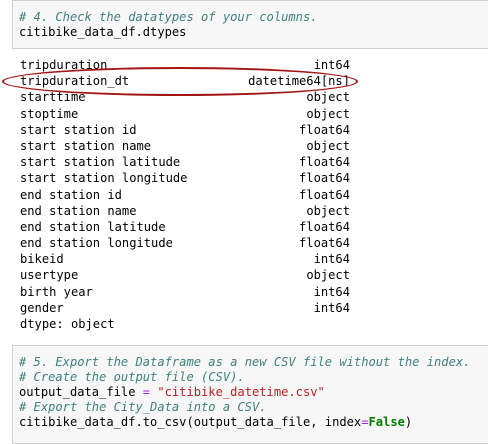  I want to click on column-dtype: datetime64[ns], so click(299, 81).